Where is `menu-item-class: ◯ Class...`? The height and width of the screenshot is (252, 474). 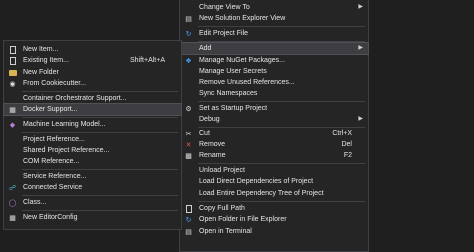
menu-item-class: ◯ Class... is located at coordinates (92, 202).